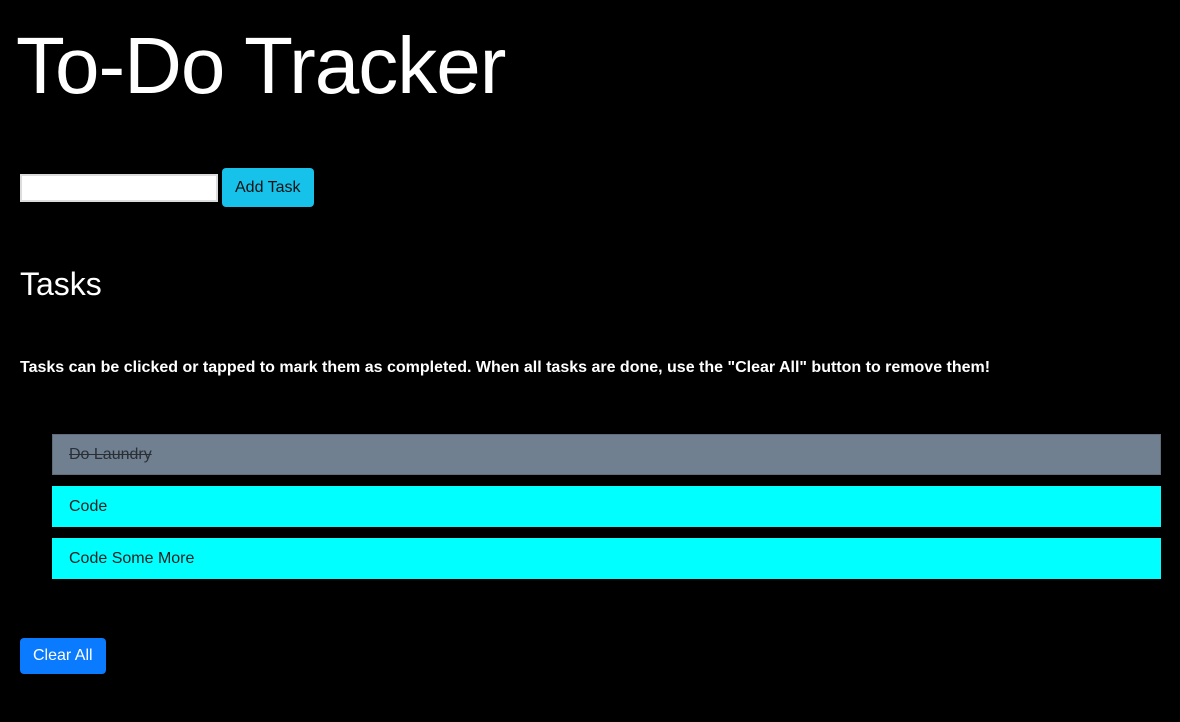 The image size is (1180, 722). Describe the element at coordinates (268, 187) in the screenshot. I see `add-task-button: Add Task` at that location.